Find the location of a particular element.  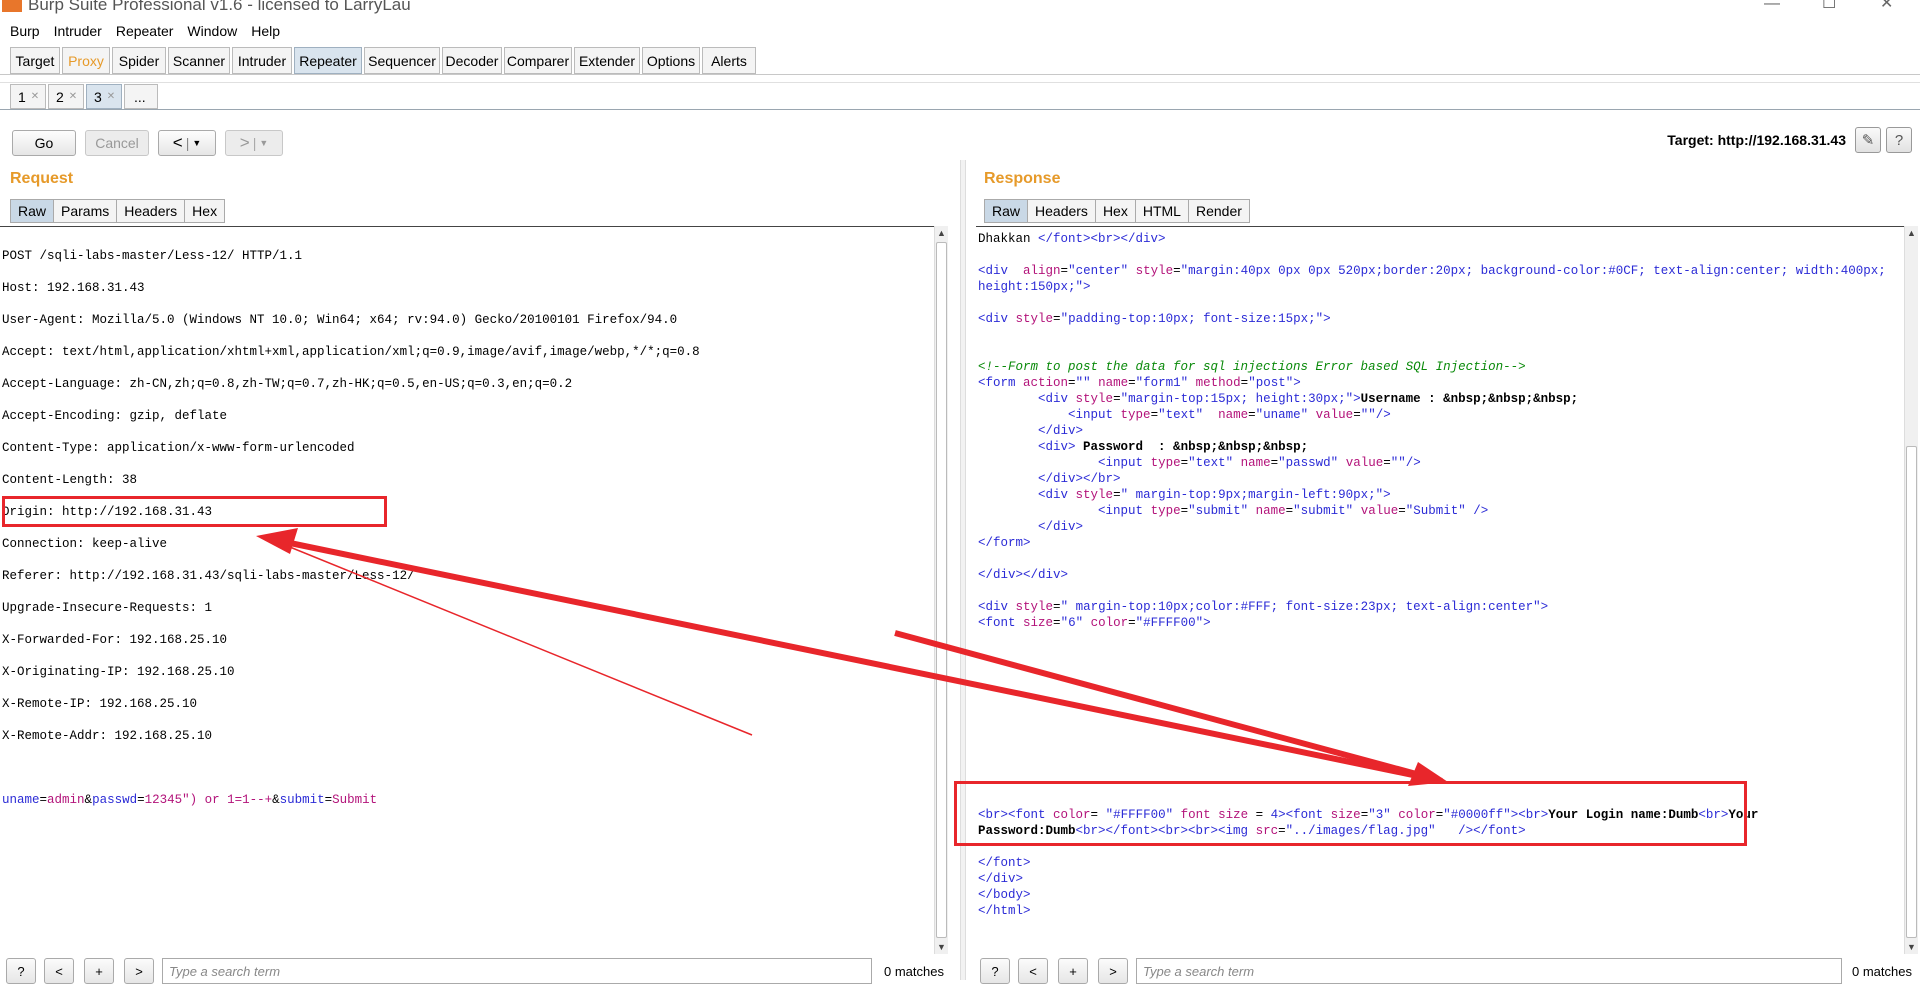

response-search-bar: ? < + > Type a search term 0 matches is located at coordinates (1448, 971).